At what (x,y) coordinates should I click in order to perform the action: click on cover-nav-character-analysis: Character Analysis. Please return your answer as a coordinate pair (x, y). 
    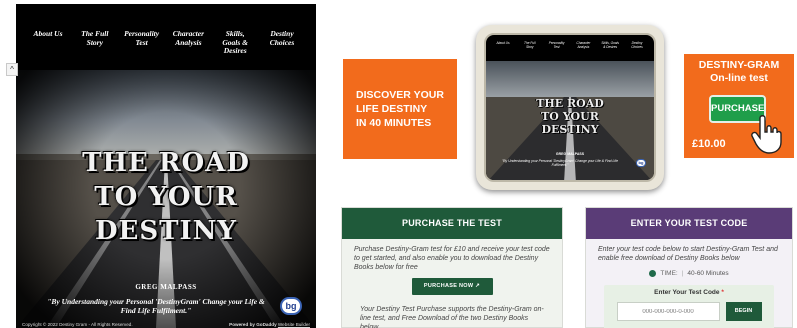
    Looking at the image, I should click on (188, 42).